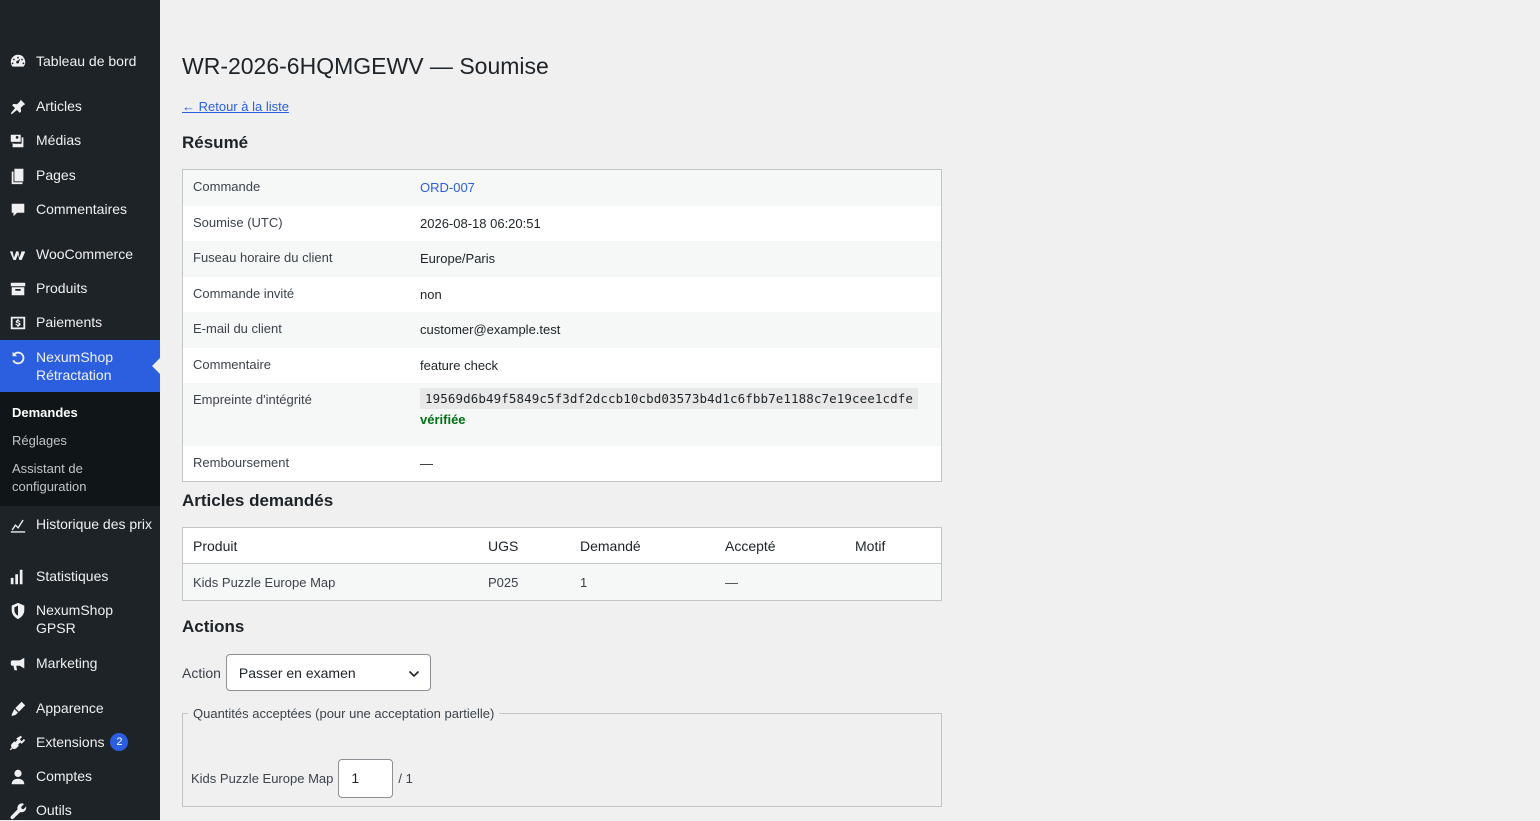 The height and width of the screenshot is (821, 1540). Describe the element at coordinates (302, 778) in the screenshot. I see `qty-row: Kids Puzzle Europe Map 1 / 1` at that location.